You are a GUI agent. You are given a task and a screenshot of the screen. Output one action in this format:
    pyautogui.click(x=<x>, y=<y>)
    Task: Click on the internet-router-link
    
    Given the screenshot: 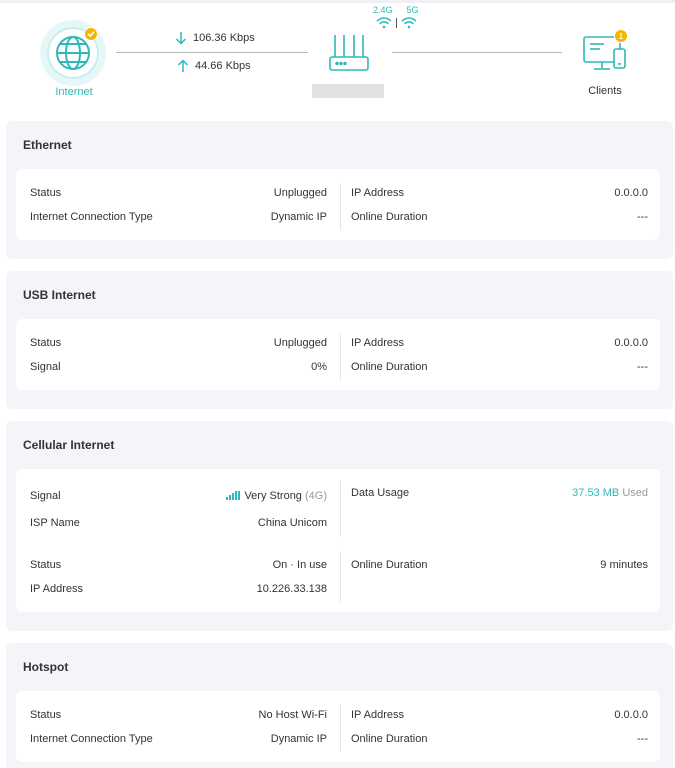 What is the action you would take?
    pyautogui.click(x=212, y=52)
    